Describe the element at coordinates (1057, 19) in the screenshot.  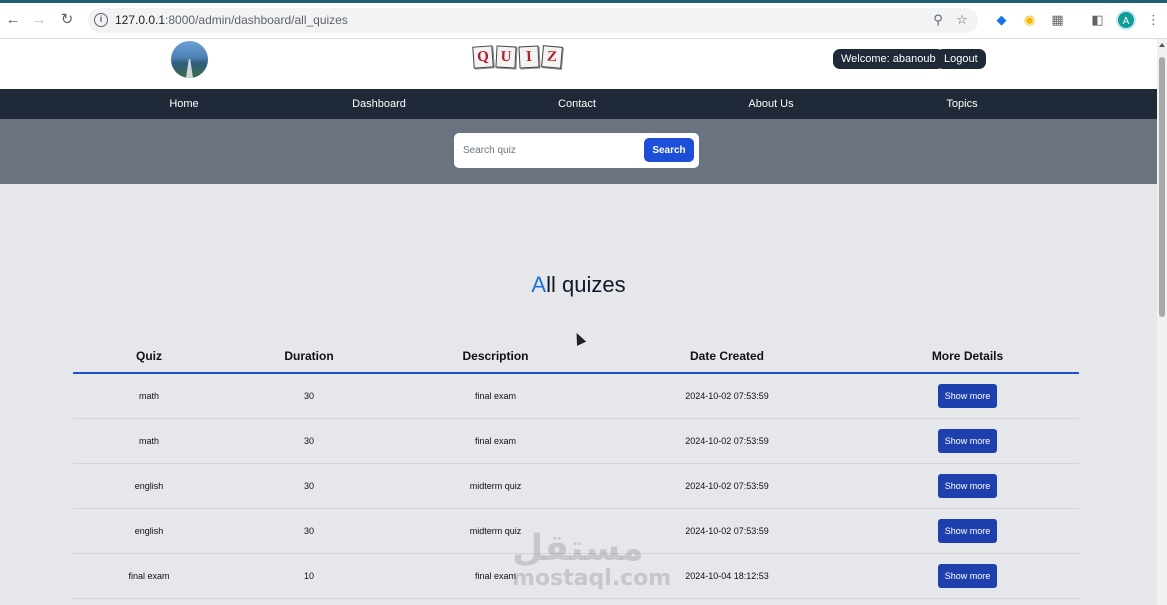
I see `extensions-puzzle-icon: ▦` at that location.